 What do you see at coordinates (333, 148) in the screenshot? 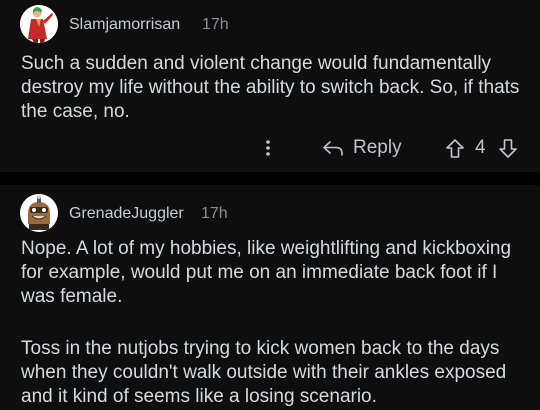
I see `reply-arrow-icon` at bounding box center [333, 148].